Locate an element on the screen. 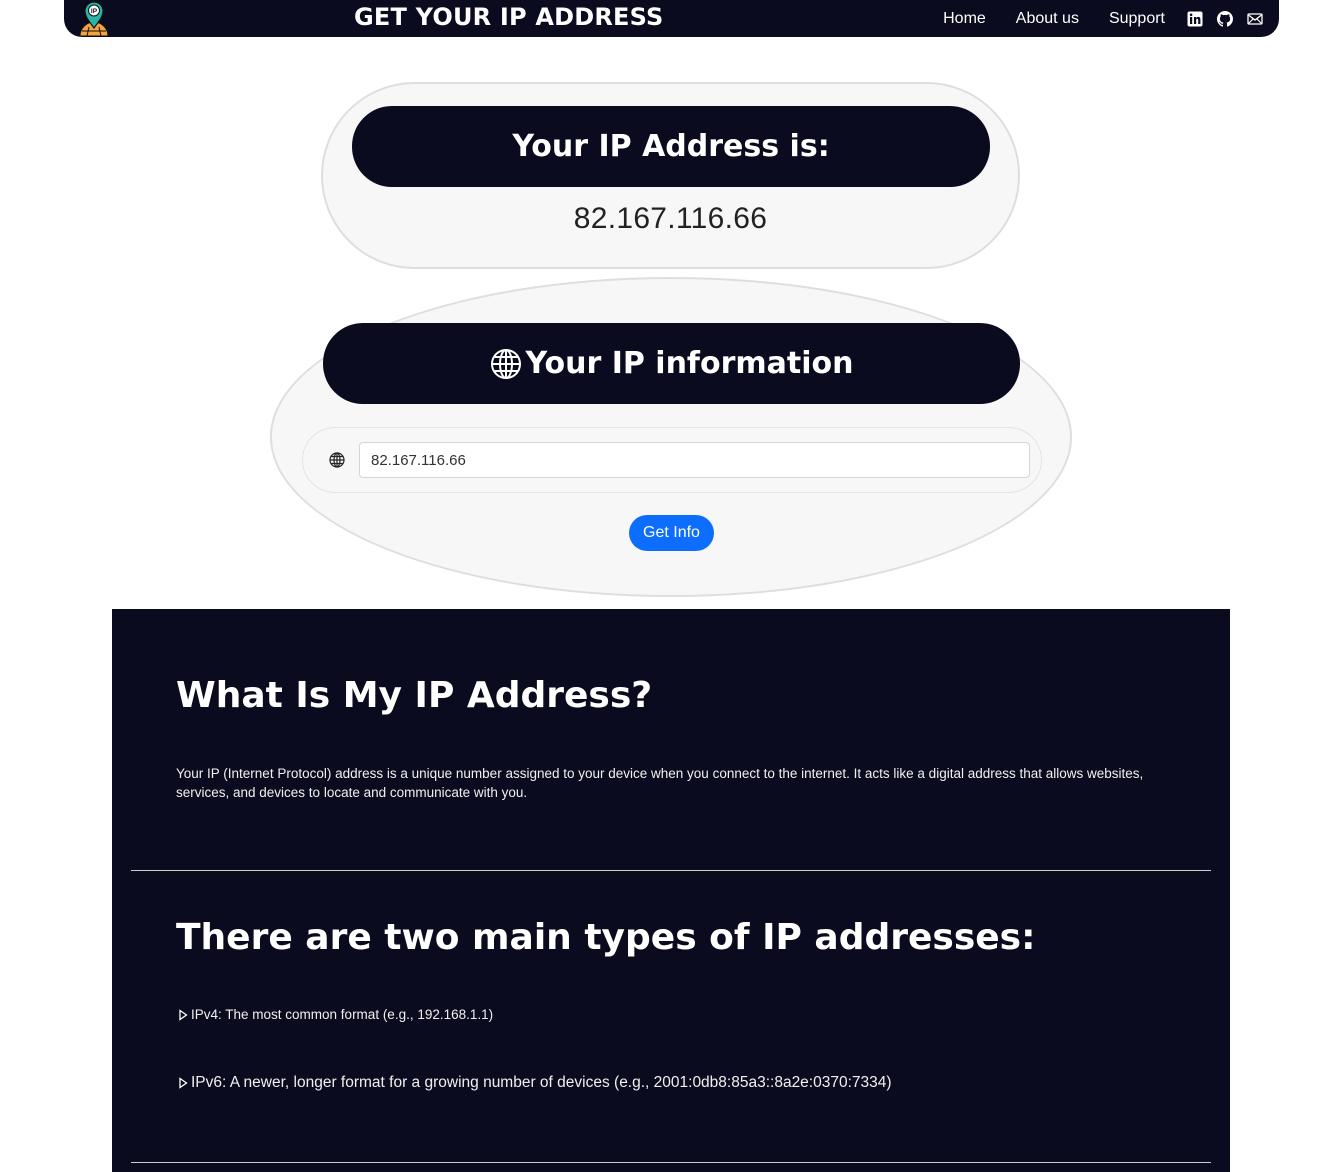 Image resolution: width=1327 pixels, height=1172 pixels. svg-text: IP is located at coordinates (94, 11).